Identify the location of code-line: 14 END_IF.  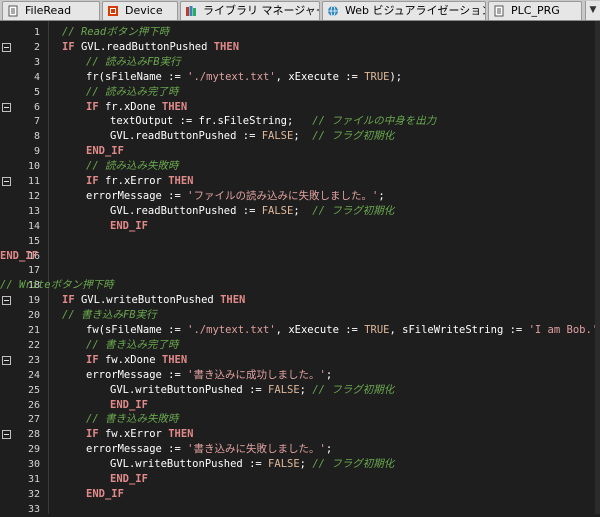
(297, 226).